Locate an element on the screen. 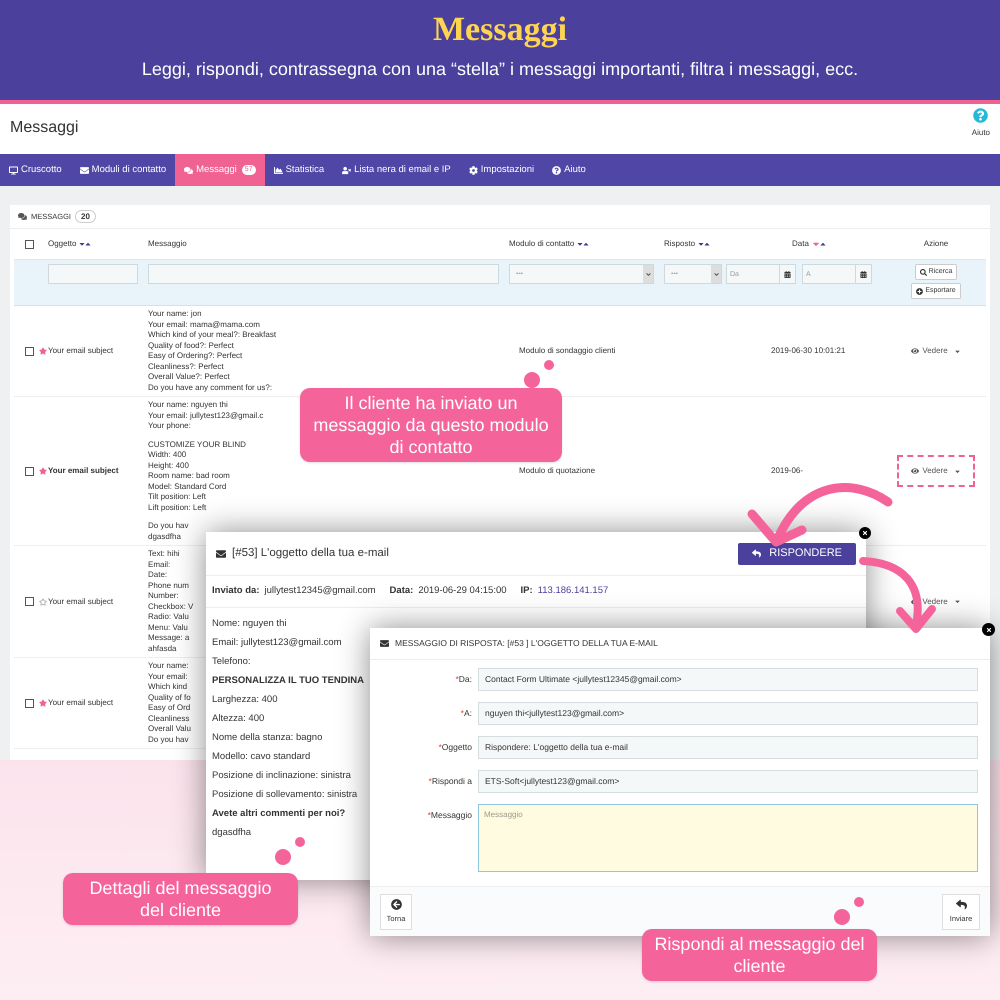  message-line: Easy of Ordering?: Perfect is located at coordinates (195, 356).